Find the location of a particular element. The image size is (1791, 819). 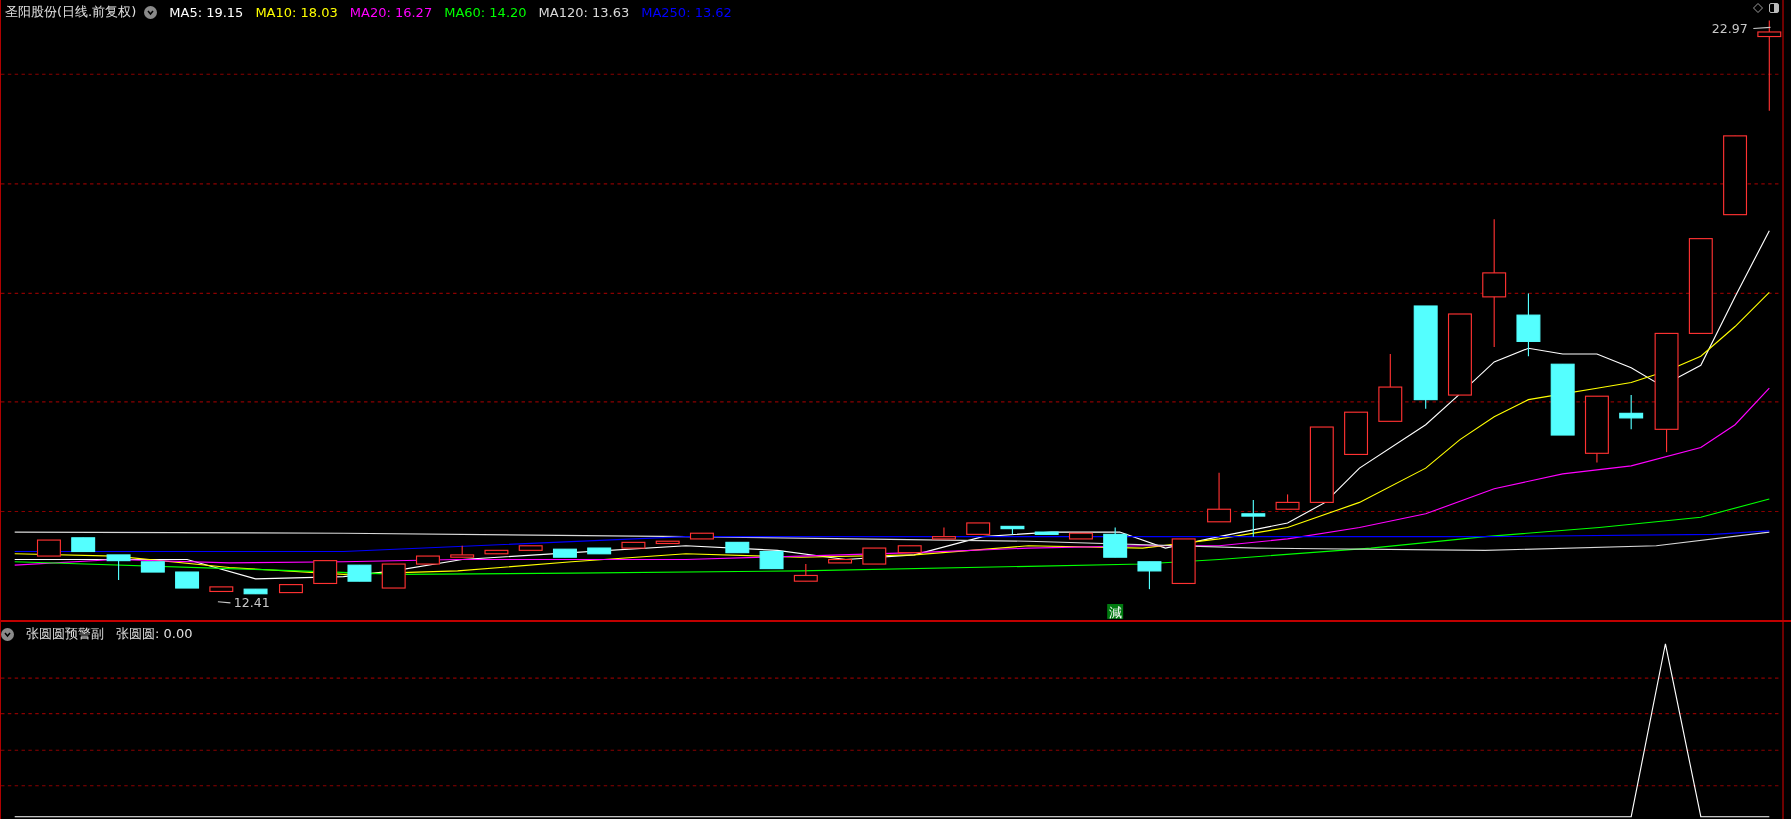

moving-average-label: MA5: 19.15 is located at coordinates (206, 12).